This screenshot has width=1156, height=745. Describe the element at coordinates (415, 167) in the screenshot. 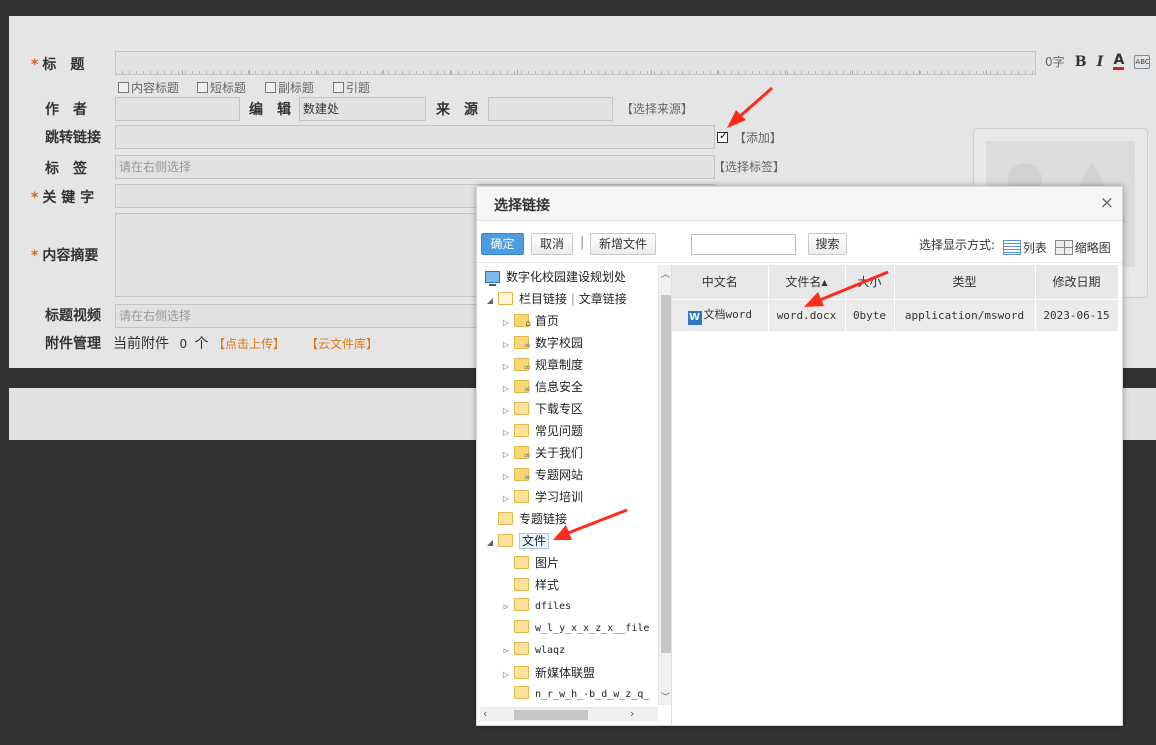

I see `tags-input: 请在右侧选择` at that location.